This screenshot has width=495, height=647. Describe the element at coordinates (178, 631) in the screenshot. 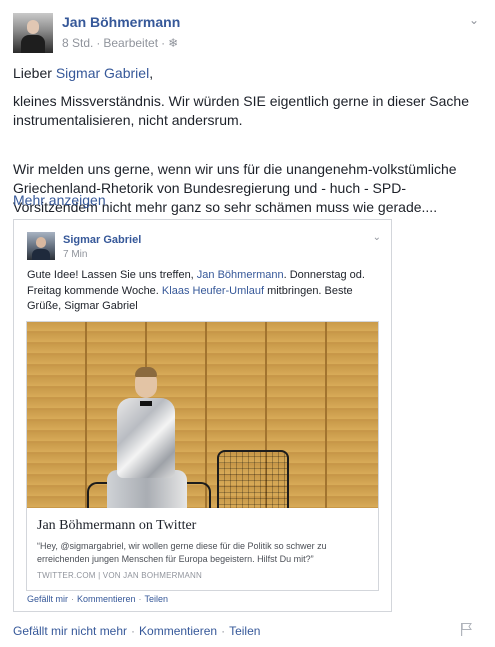

I see `comment-link: Kommentieren` at that location.